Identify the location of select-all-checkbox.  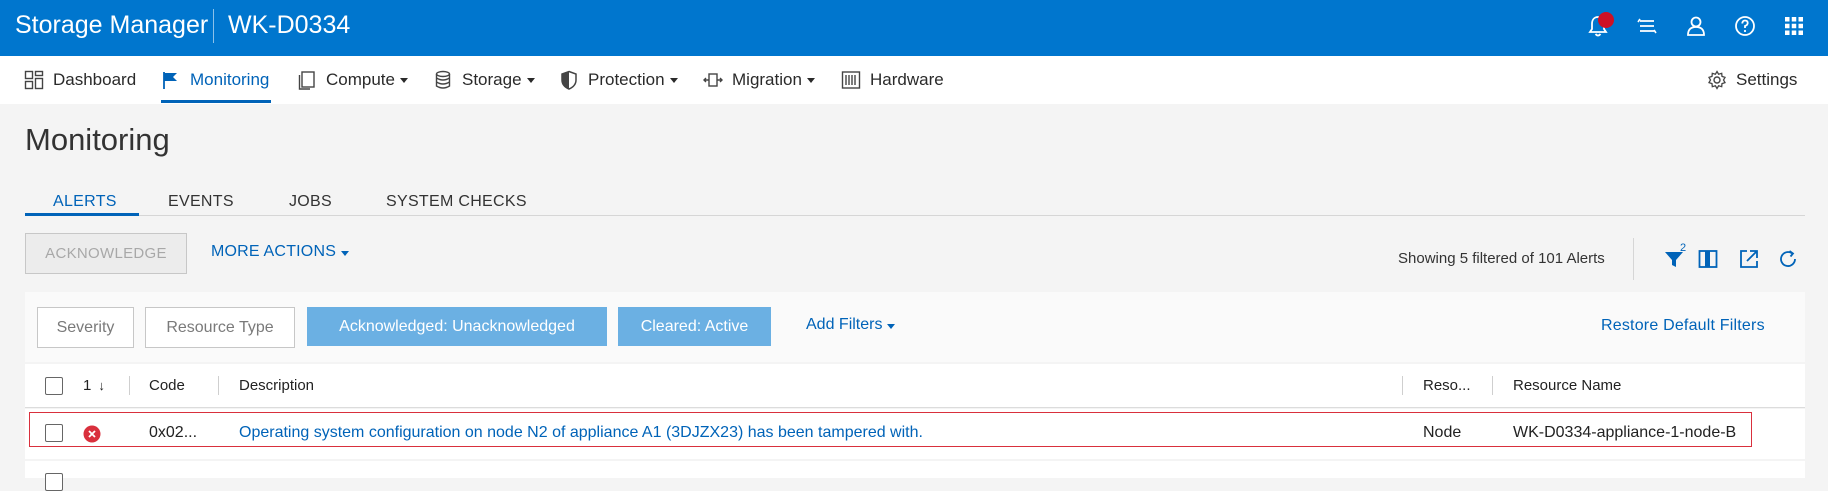
(54, 386).